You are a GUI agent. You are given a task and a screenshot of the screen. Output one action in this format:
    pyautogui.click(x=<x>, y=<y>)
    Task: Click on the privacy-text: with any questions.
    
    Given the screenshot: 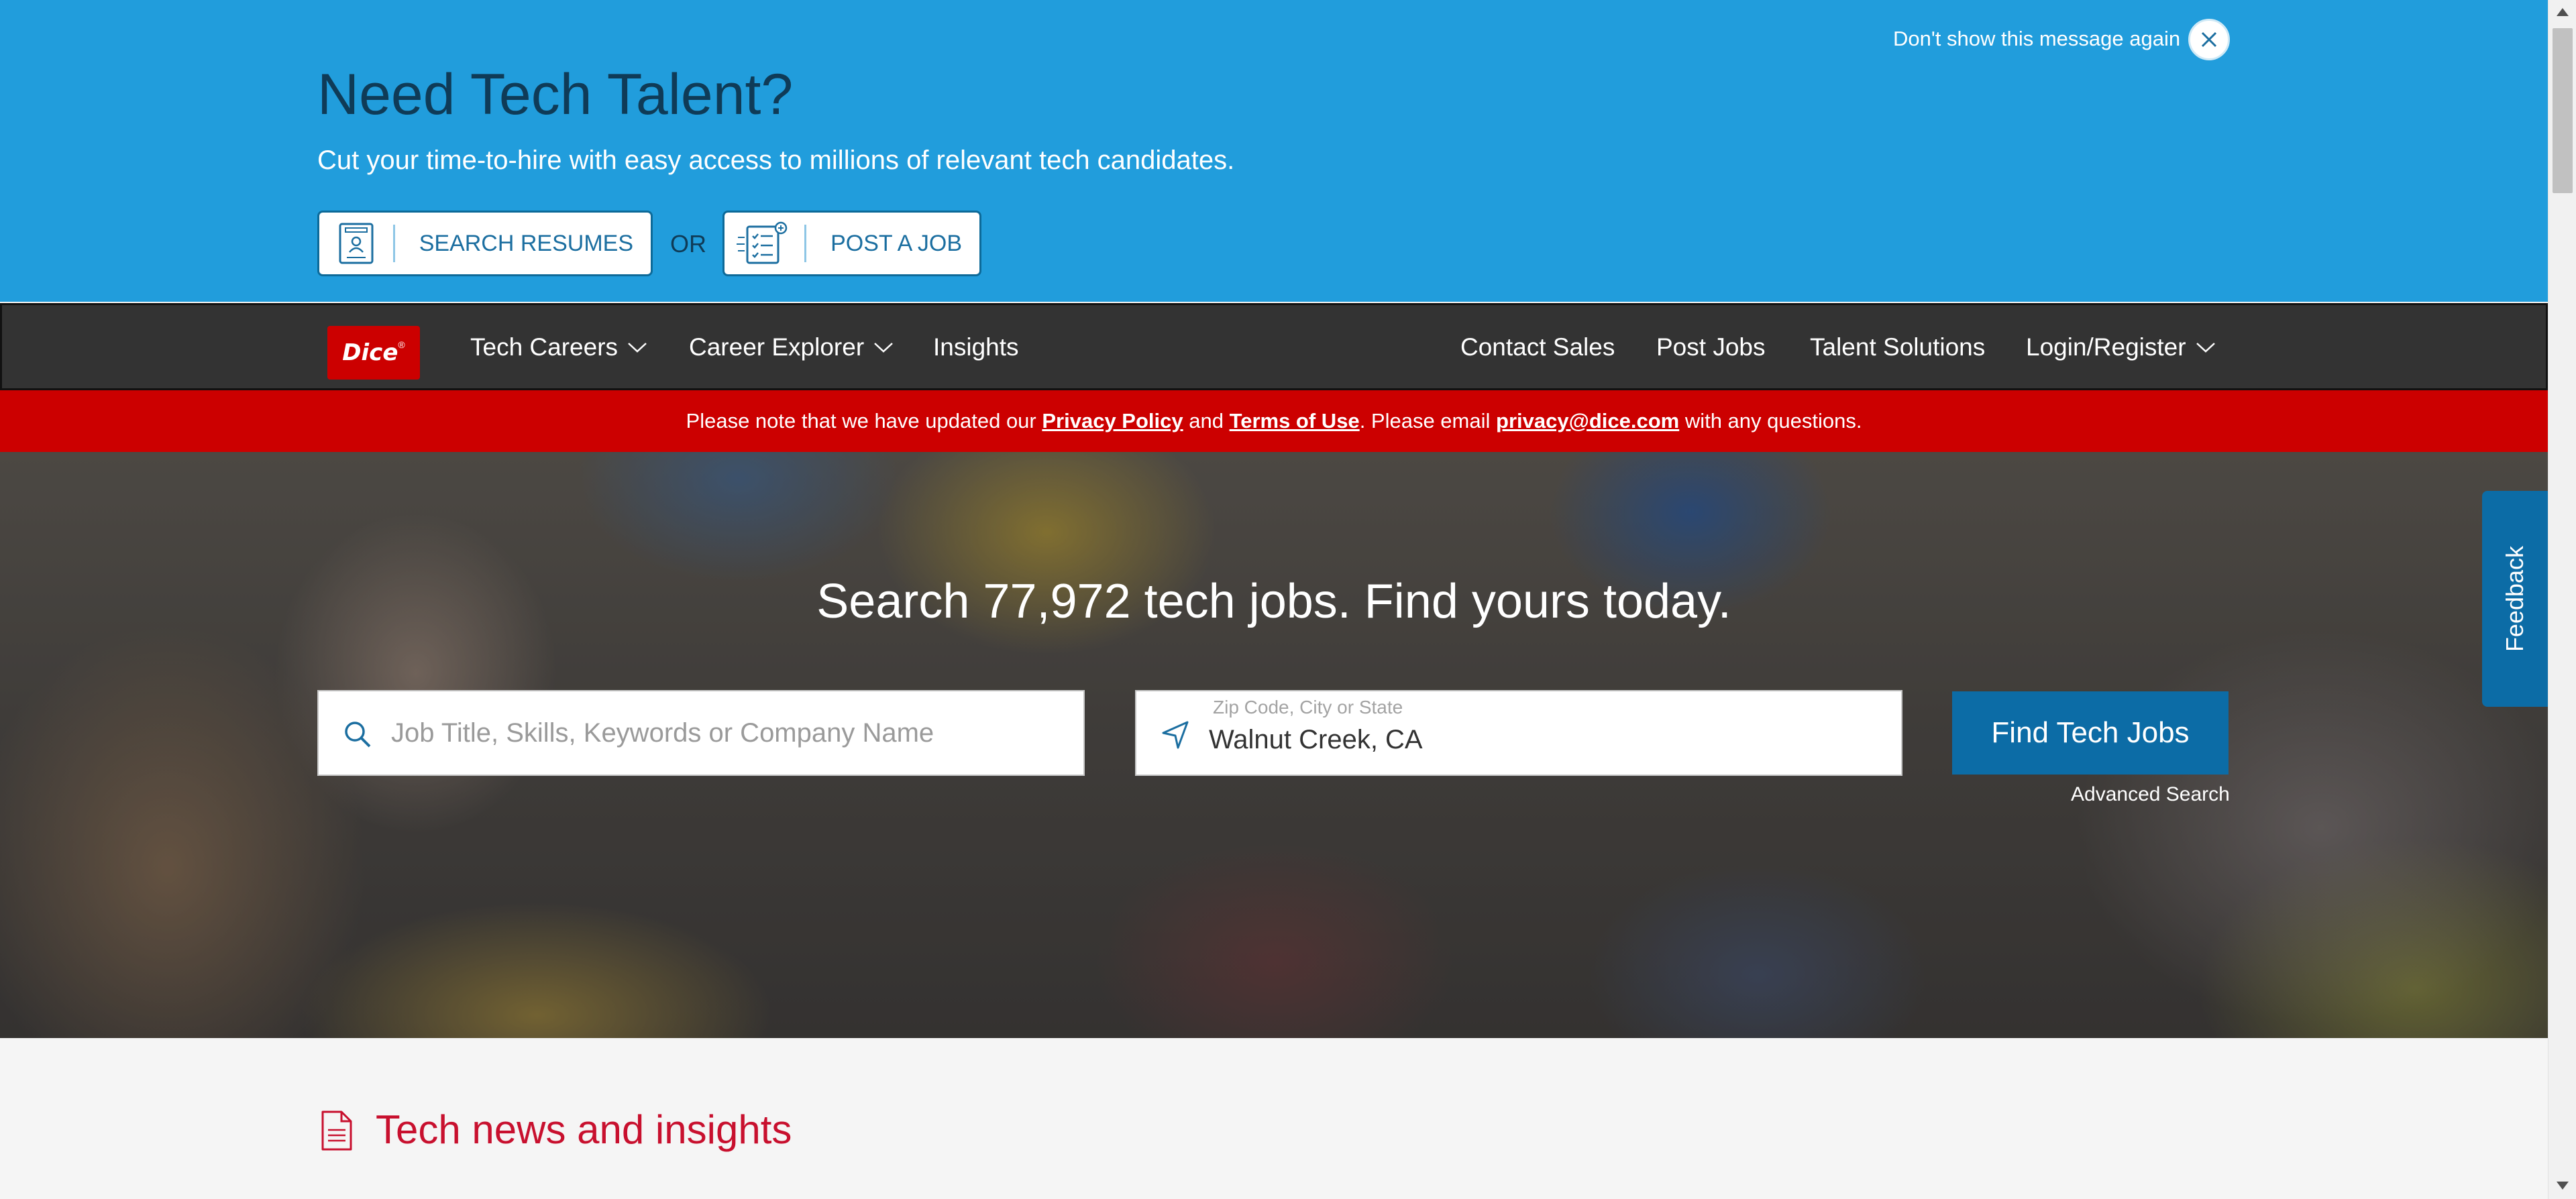 What is the action you would take?
    pyautogui.click(x=1770, y=421)
    